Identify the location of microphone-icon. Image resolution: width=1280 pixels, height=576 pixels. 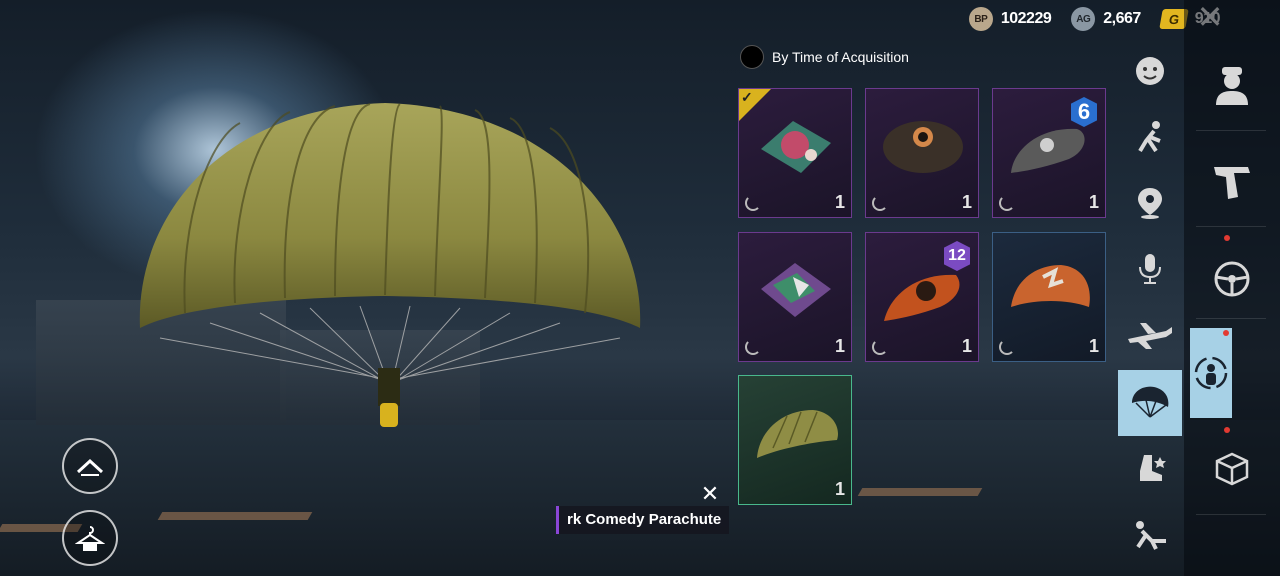
(1150, 269).